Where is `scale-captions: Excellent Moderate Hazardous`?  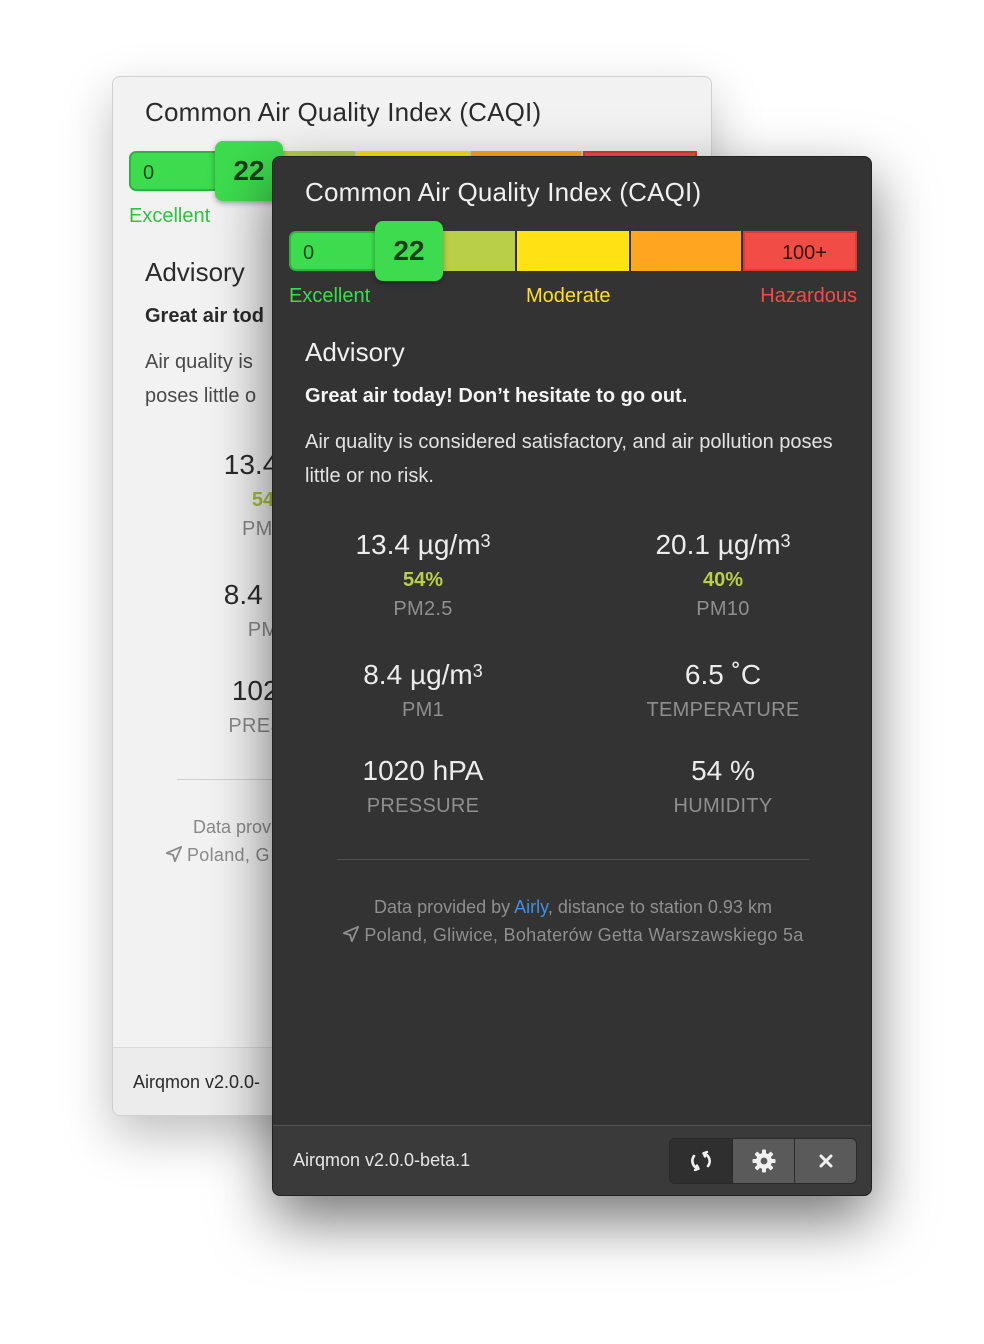 scale-captions: Excellent Moderate Hazardous is located at coordinates (573, 298).